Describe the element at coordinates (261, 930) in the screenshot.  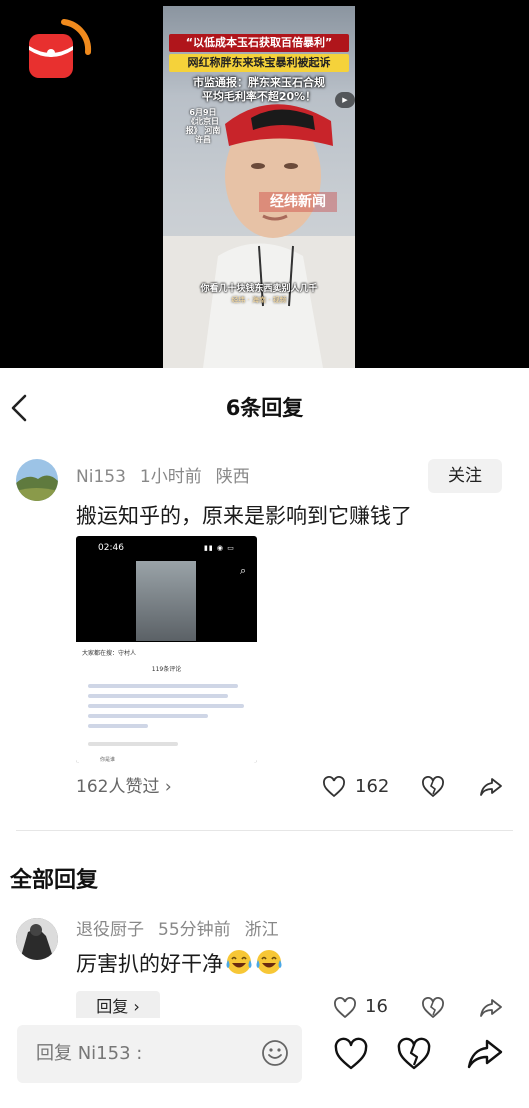
I see `reply-location: 浙江` at that location.